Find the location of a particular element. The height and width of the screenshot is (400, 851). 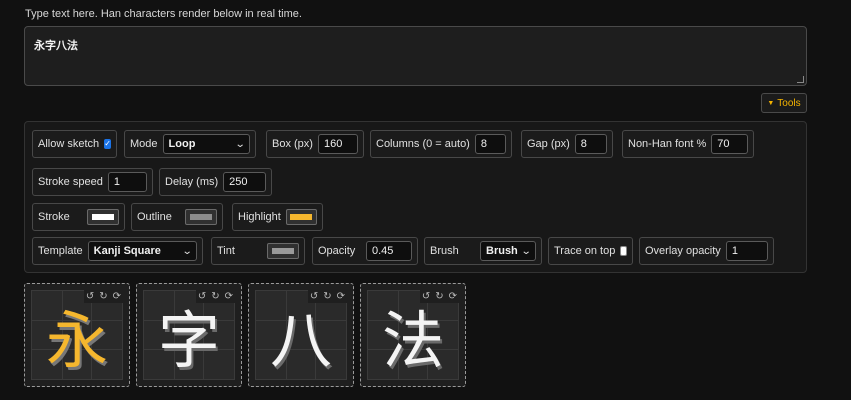

allow-sketch-checkbox: ✓ is located at coordinates (107, 144).